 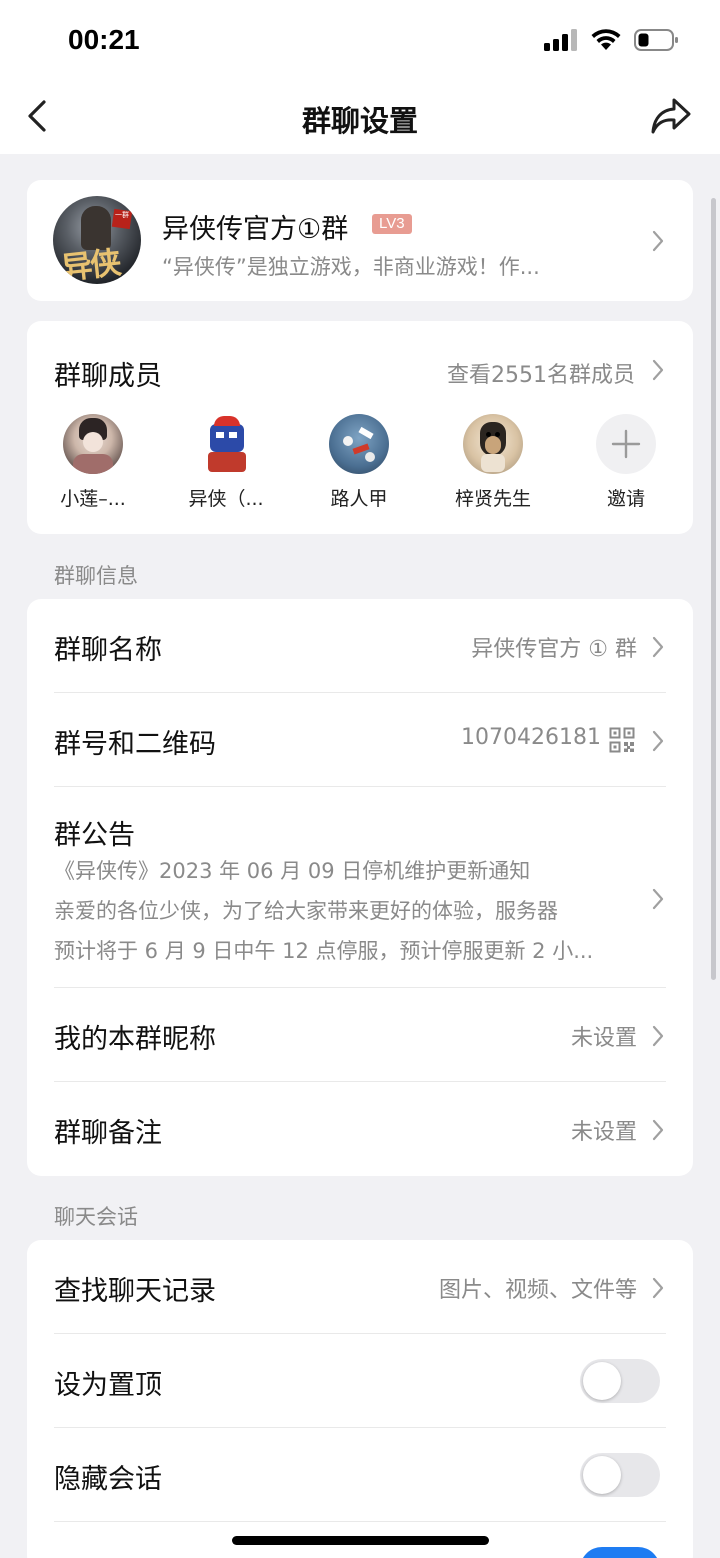 I want to click on pin-chat-toggle, so click(x=620, y=1381).